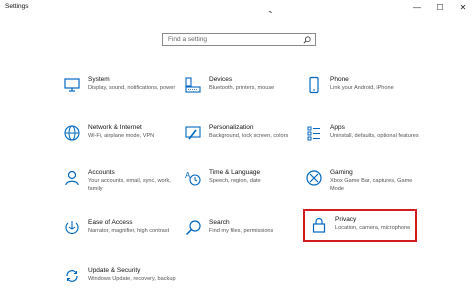 This screenshot has height=295, width=474. Describe the element at coordinates (193, 133) in the screenshot. I see `paintbrush-icon` at that location.